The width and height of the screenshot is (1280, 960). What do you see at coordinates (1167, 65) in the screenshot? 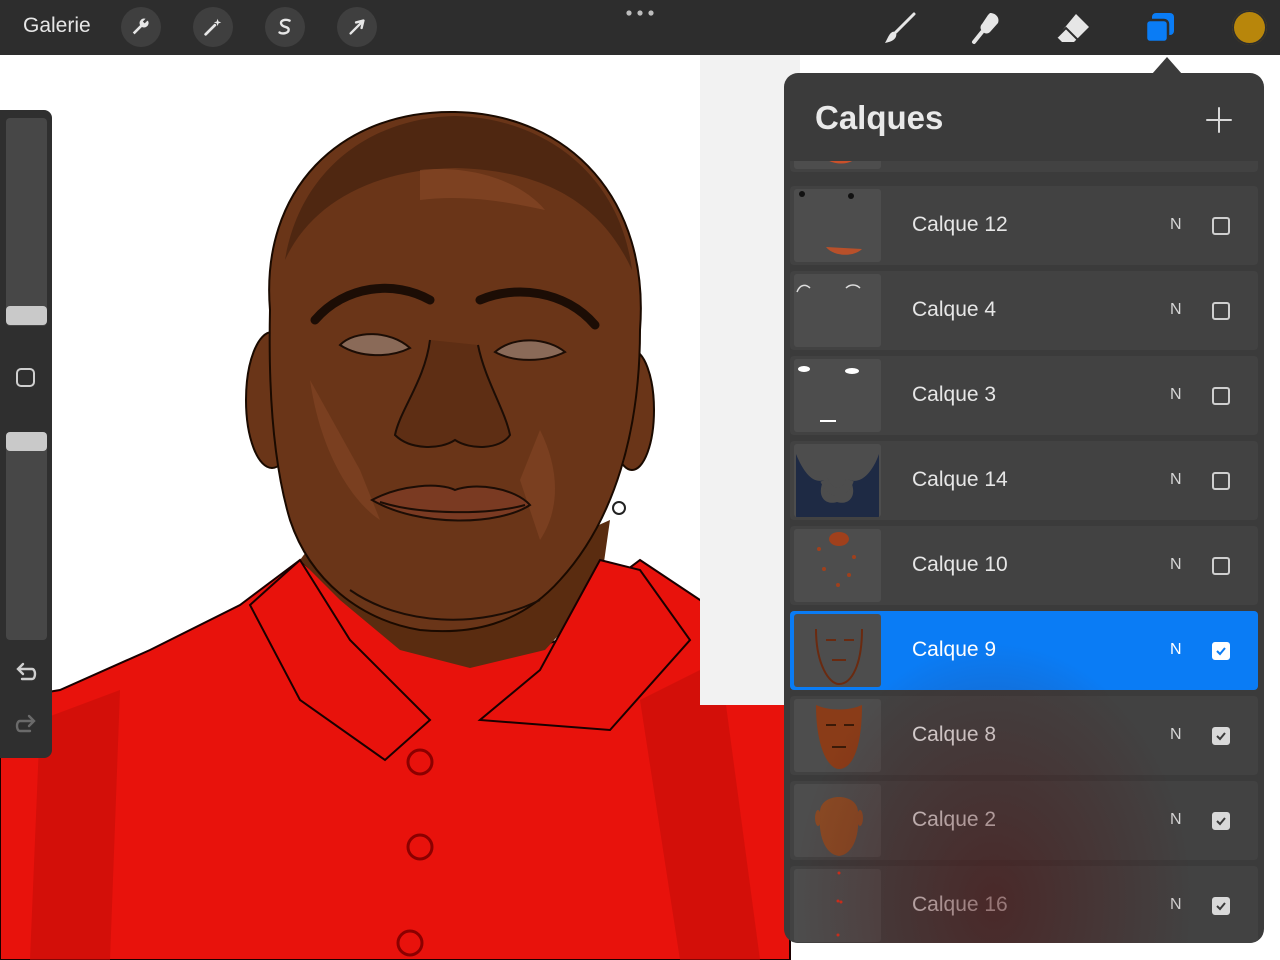
I see `panel-pointer` at bounding box center [1167, 65].